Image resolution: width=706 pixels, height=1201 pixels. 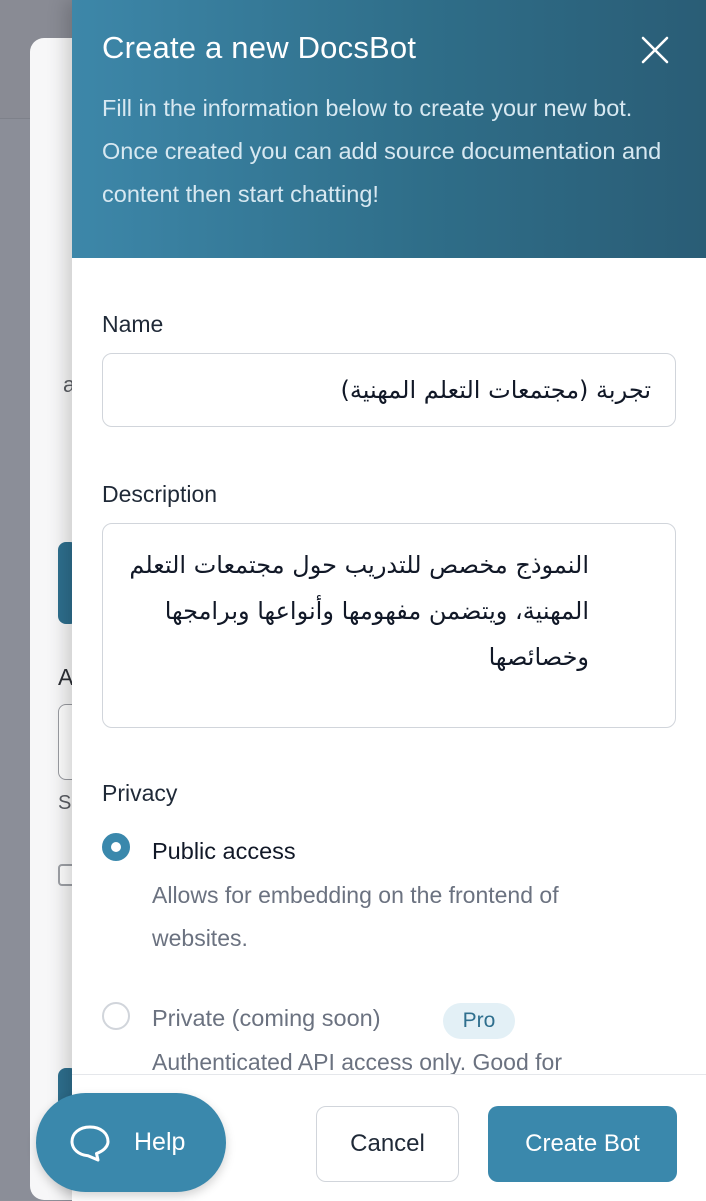 I want to click on chat-bubble-icon, so click(x=90, y=1143).